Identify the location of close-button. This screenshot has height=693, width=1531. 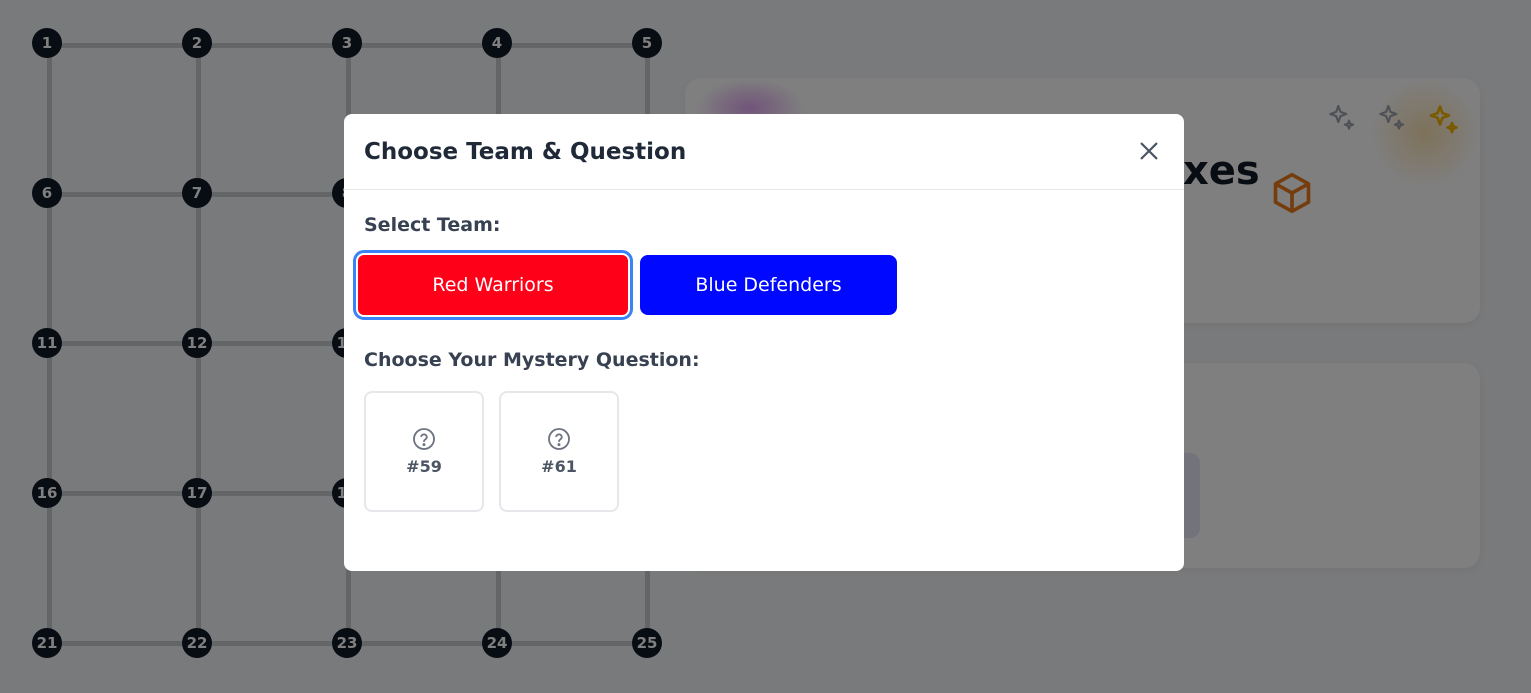
(1149, 151).